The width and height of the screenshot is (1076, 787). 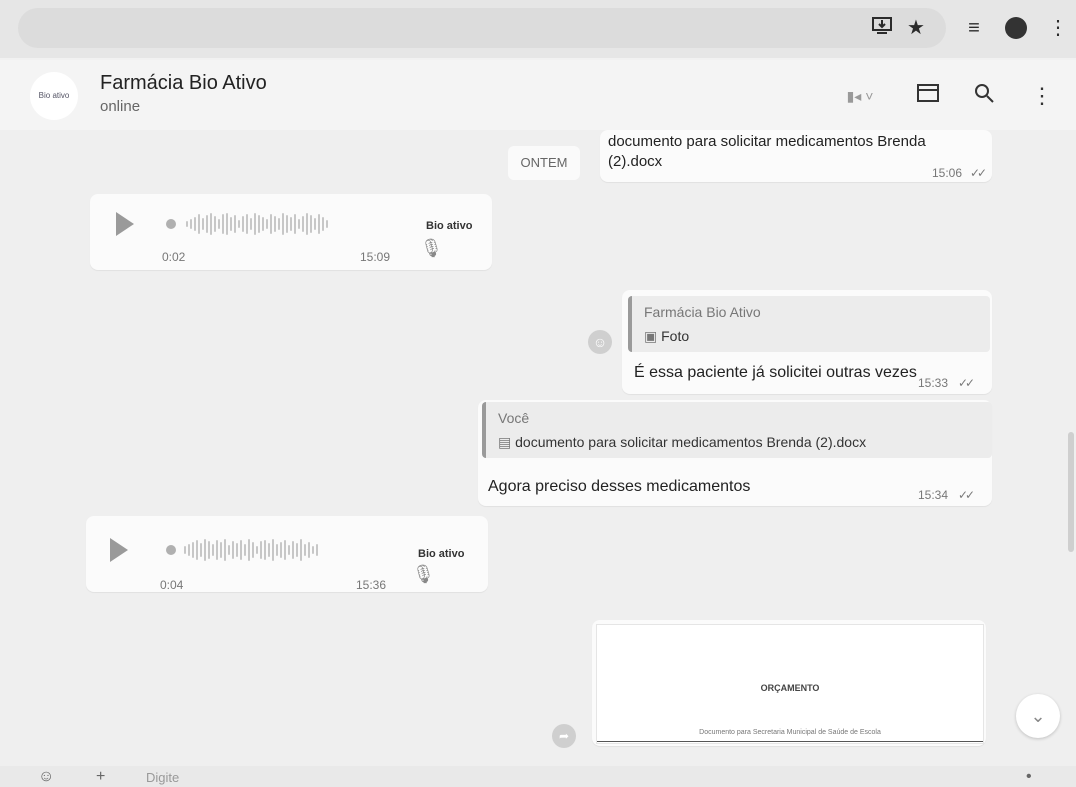 What do you see at coordinates (375, 257) in the screenshot?
I see `message-time: 15:09` at bounding box center [375, 257].